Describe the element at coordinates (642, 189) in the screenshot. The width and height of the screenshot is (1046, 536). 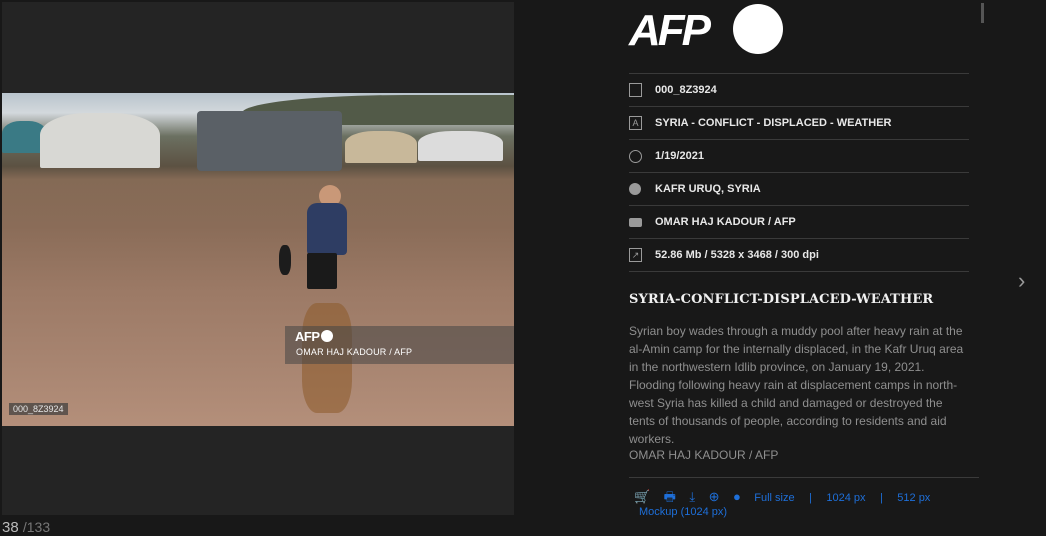
I see `globe-icon` at that location.